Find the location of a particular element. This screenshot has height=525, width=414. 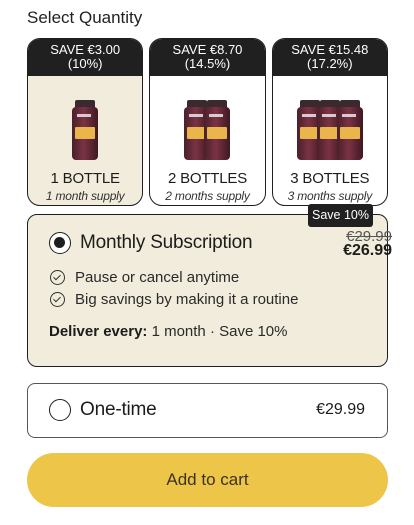

one-time-price: €29.99 is located at coordinates (340, 409).